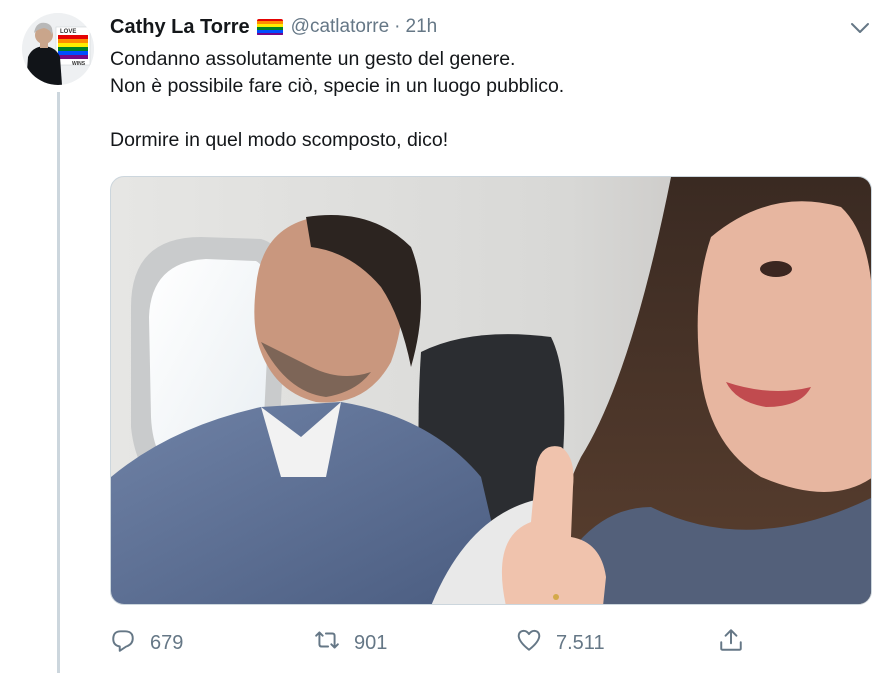 The height and width of the screenshot is (673, 895). I want to click on reply-icon, so click(123, 643).